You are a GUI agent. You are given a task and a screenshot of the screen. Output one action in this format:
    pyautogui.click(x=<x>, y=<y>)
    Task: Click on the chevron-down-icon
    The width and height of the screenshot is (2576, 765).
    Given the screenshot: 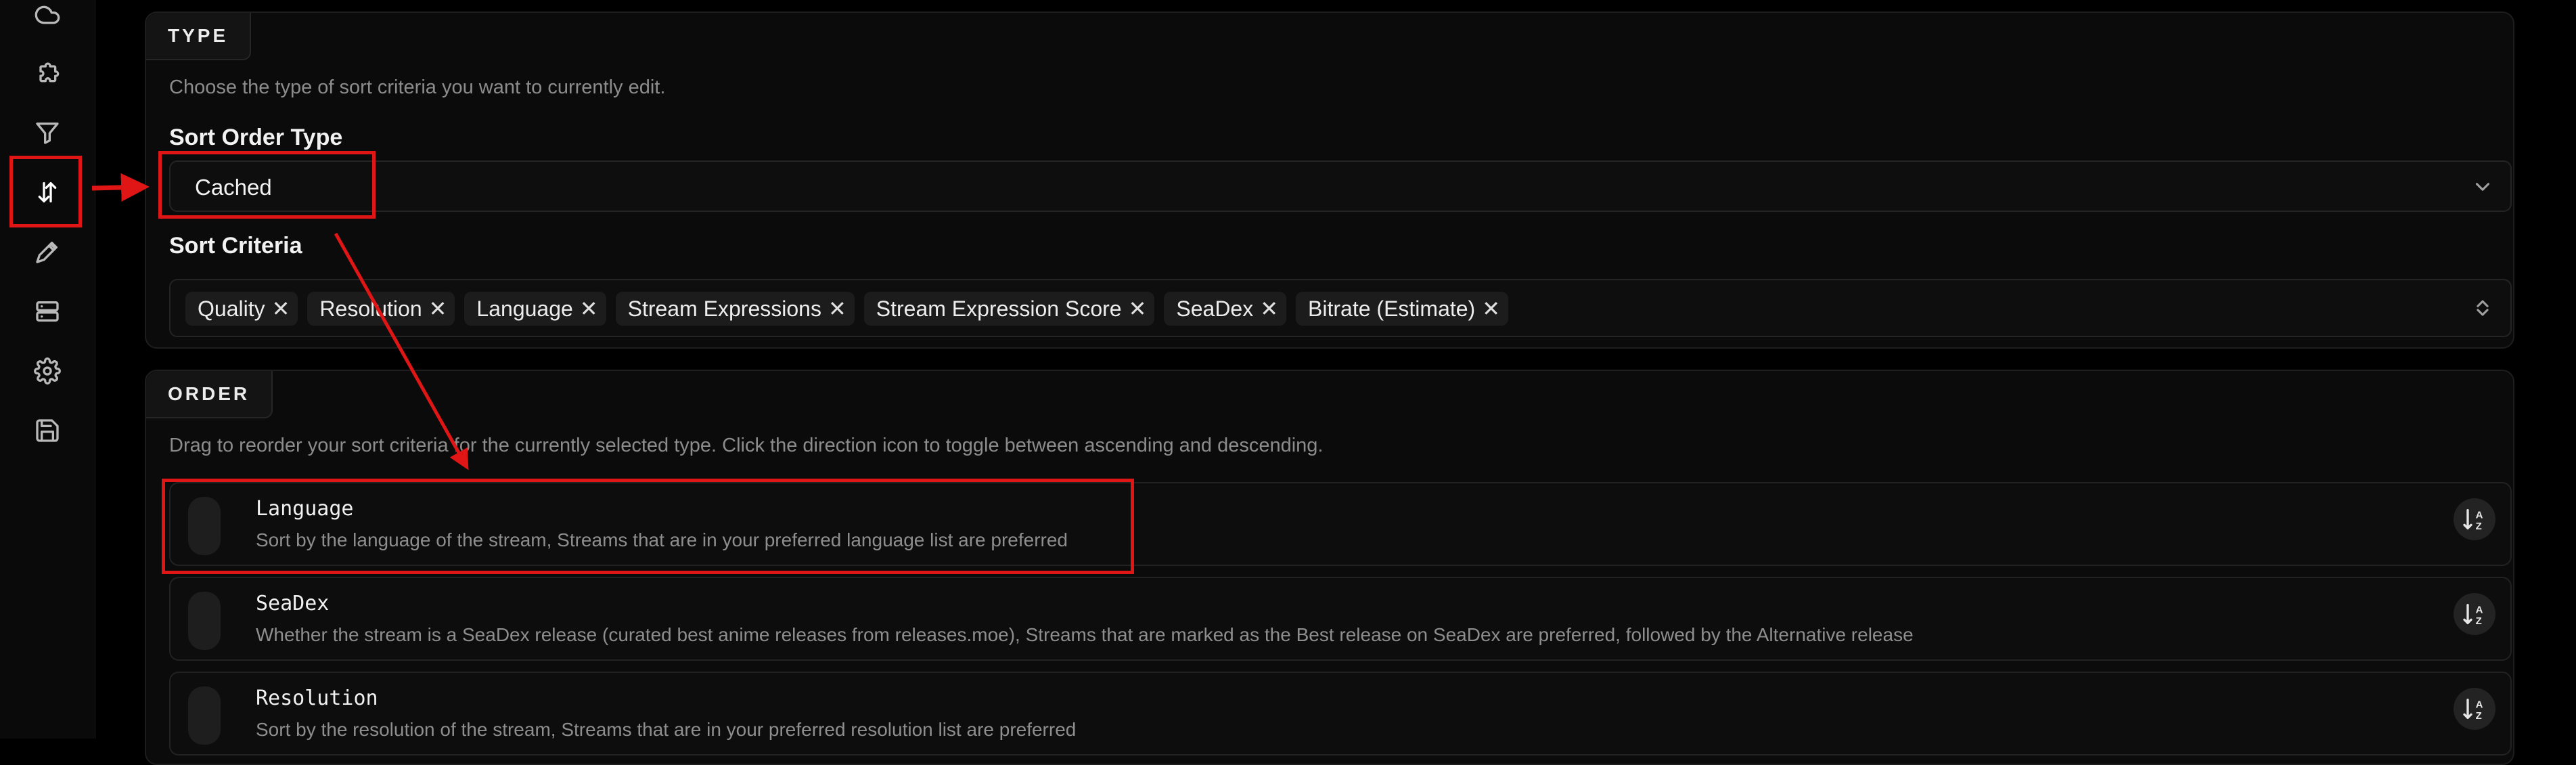 What is the action you would take?
    pyautogui.click(x=2482, y=187)
    